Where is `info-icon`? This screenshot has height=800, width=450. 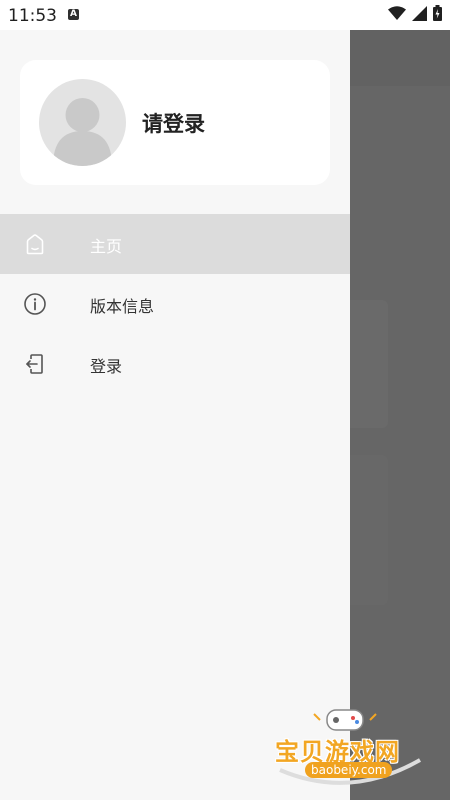
info-icon is located at coordinates (35, 304).